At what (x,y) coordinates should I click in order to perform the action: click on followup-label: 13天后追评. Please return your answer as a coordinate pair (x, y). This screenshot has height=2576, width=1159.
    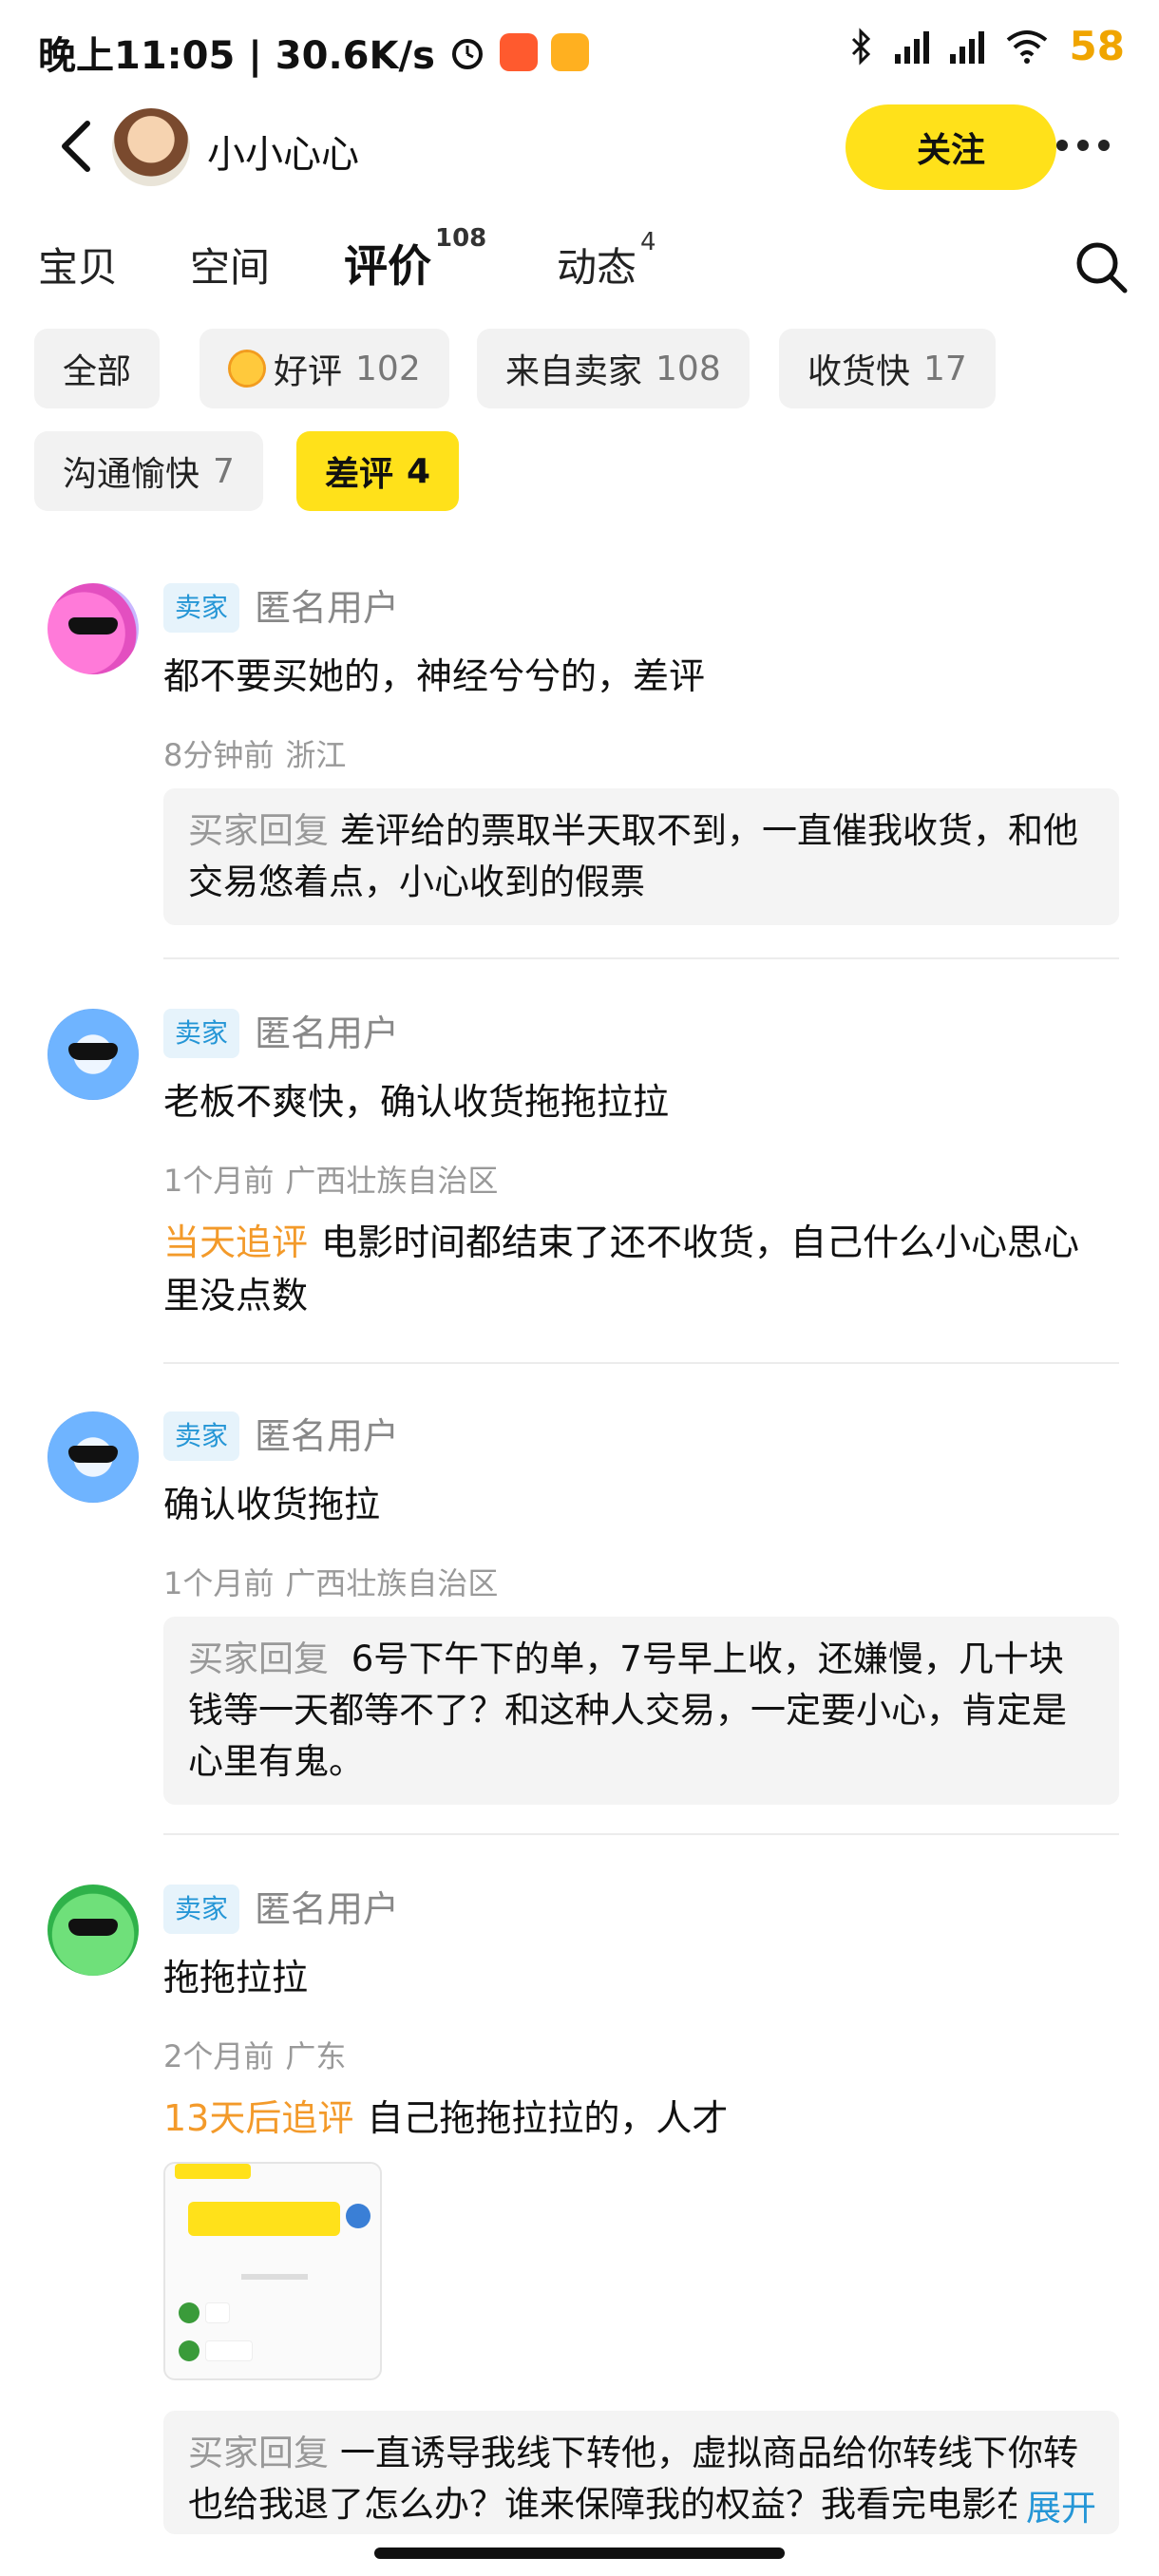
    Looking at the image, I should click on (258, 2118).